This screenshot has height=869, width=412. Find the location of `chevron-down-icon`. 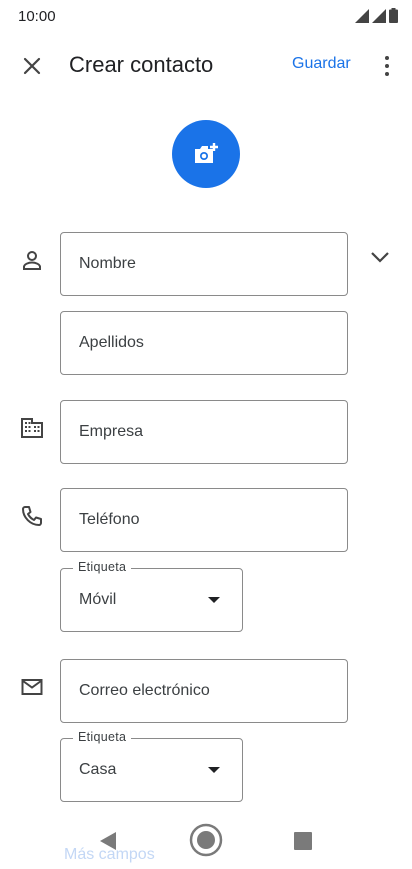

chevron-down-icon is located at coordinates (380, 257).